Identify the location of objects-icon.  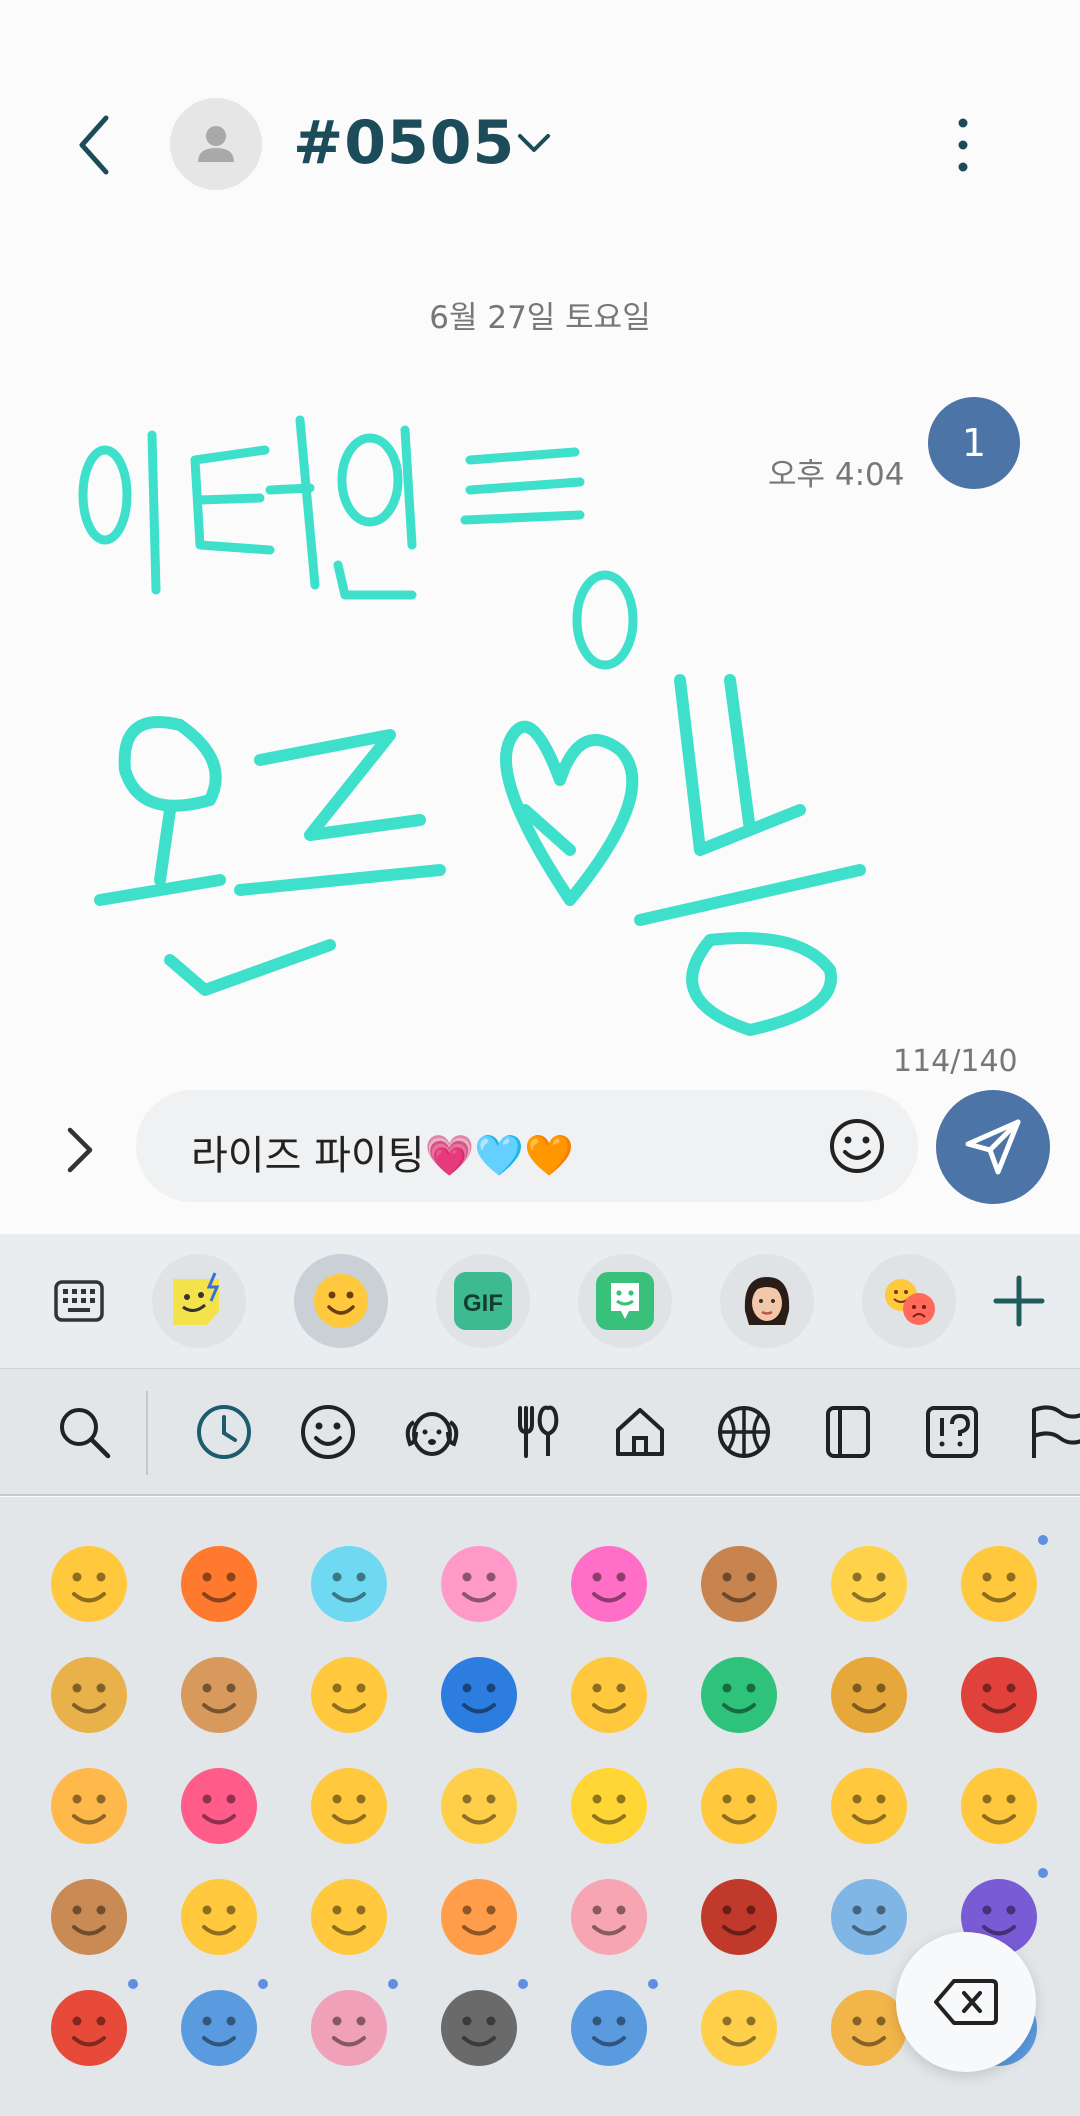
(848, 1432).